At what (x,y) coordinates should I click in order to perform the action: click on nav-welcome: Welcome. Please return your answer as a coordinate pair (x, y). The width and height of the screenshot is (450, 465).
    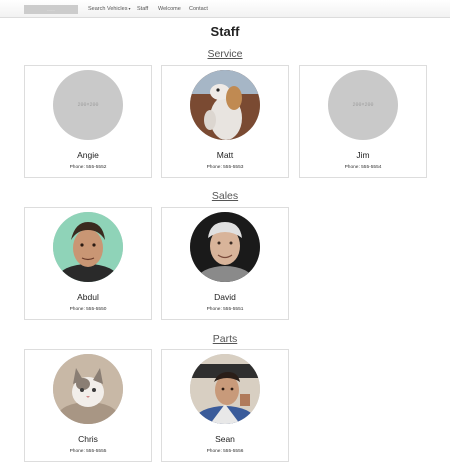
    Looking at the image, I should click on (169, 9).